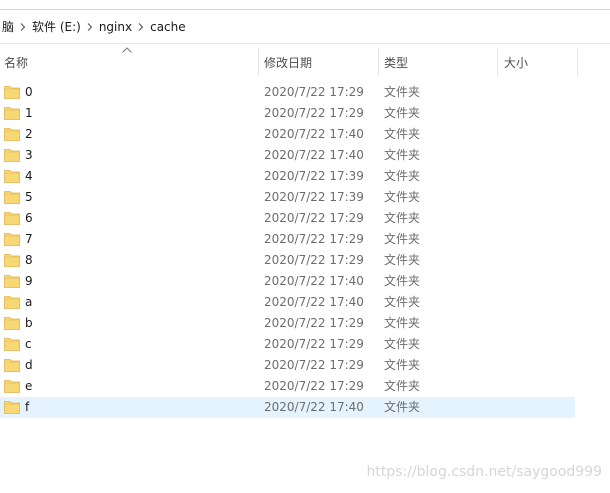  I want to click on file-name: 2, so click(29, 134).